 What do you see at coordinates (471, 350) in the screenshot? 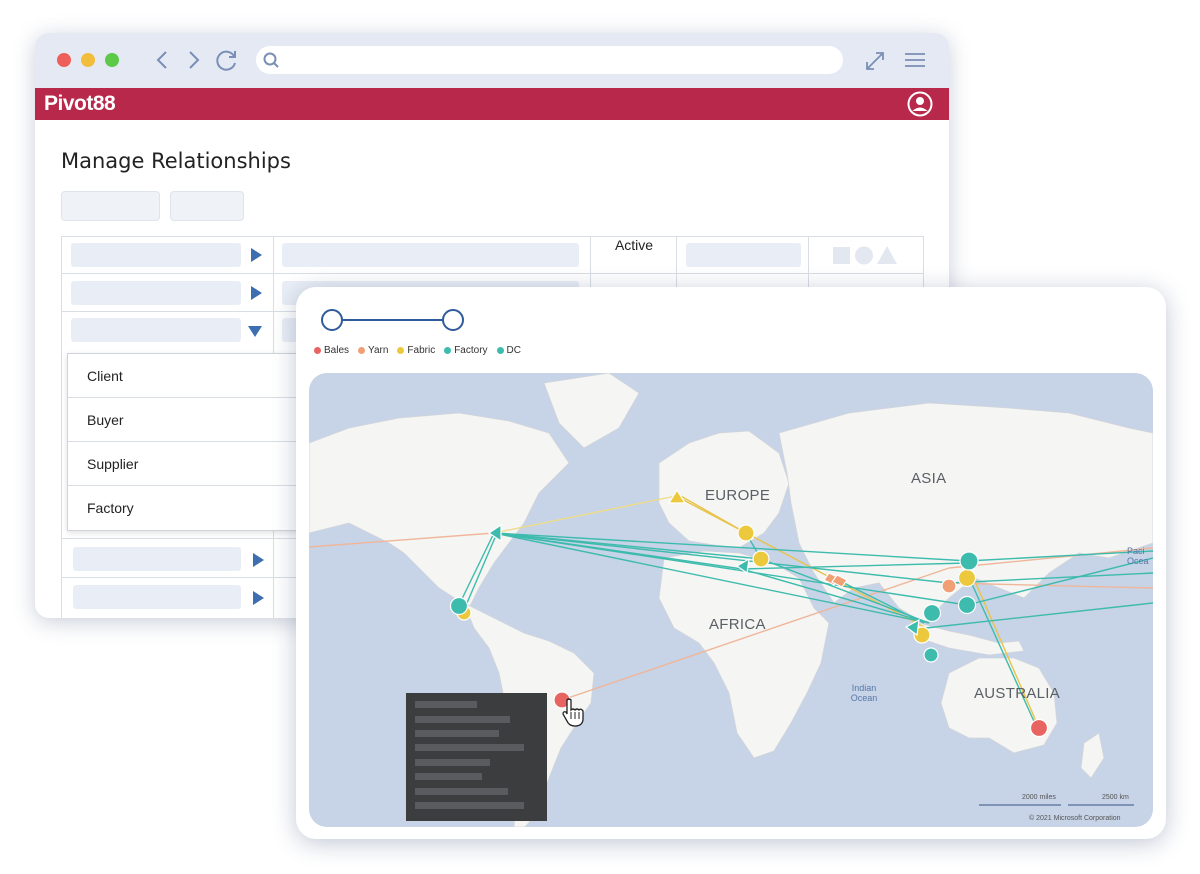
I see `legend-label: Factory` at bounding box center [471, 350].